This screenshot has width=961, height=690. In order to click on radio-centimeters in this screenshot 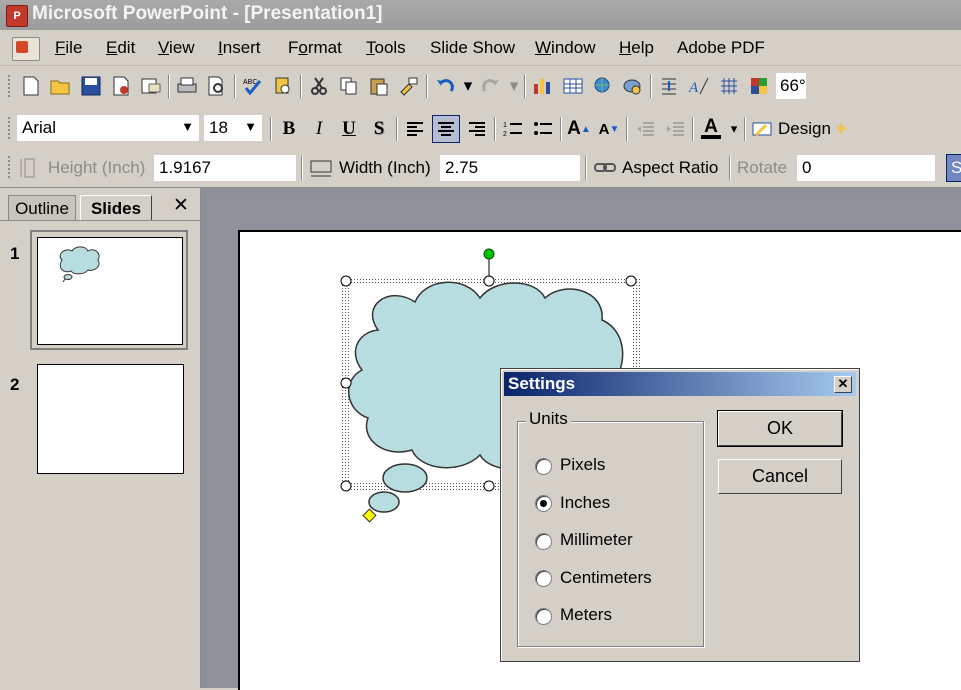, I will do `click(543, 578)`.